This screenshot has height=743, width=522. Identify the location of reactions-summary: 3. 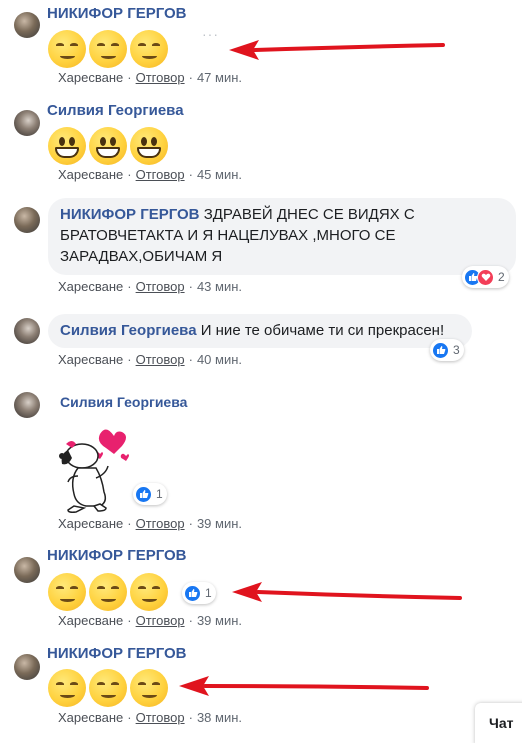
(447, 350).